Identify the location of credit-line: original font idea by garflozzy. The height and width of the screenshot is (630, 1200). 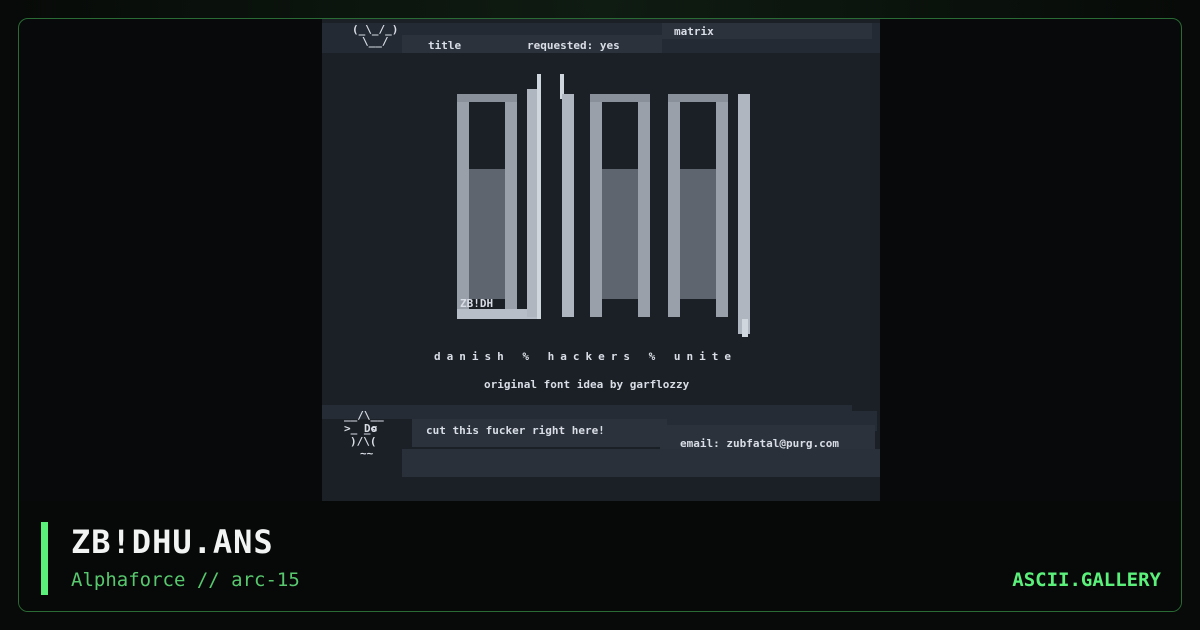
(587, 384).